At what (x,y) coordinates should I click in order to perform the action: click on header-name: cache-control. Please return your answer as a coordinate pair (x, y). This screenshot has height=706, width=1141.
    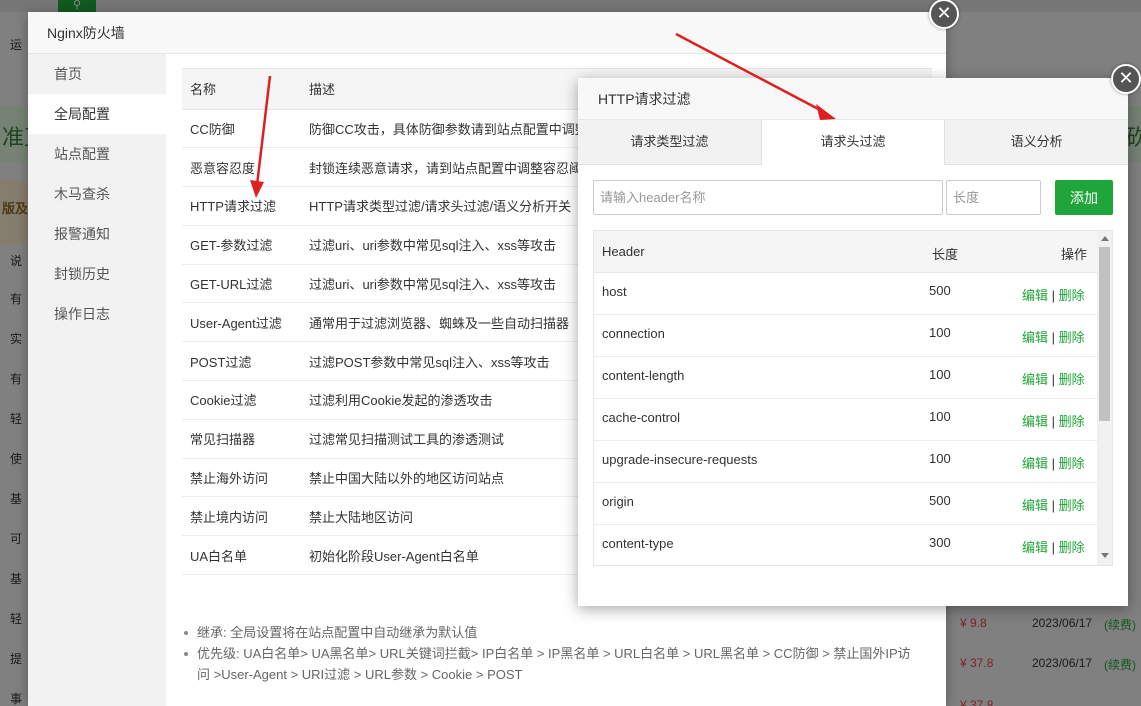
    Looking at the image, I should click on (641, 417).